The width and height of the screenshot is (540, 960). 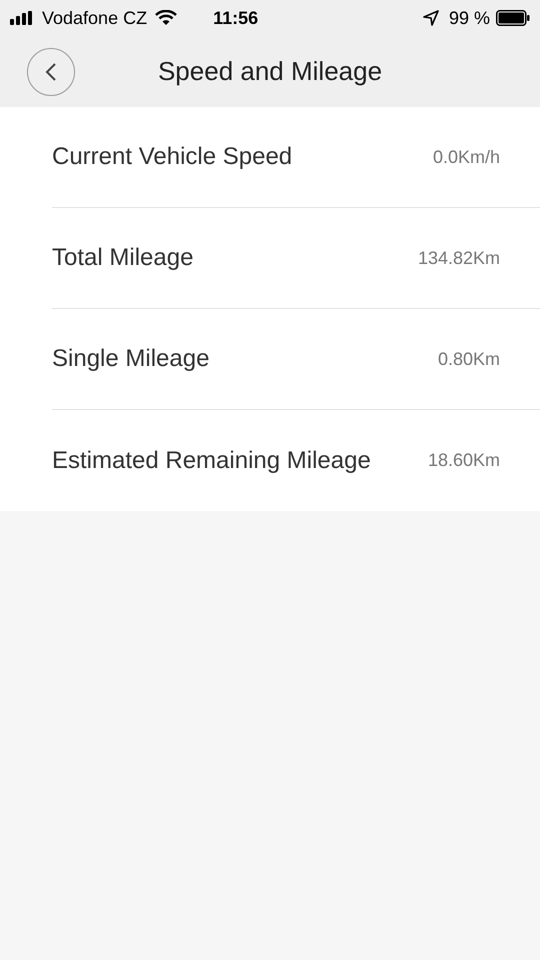 I want to click on wifi-icon, so click(x=166, y=18).